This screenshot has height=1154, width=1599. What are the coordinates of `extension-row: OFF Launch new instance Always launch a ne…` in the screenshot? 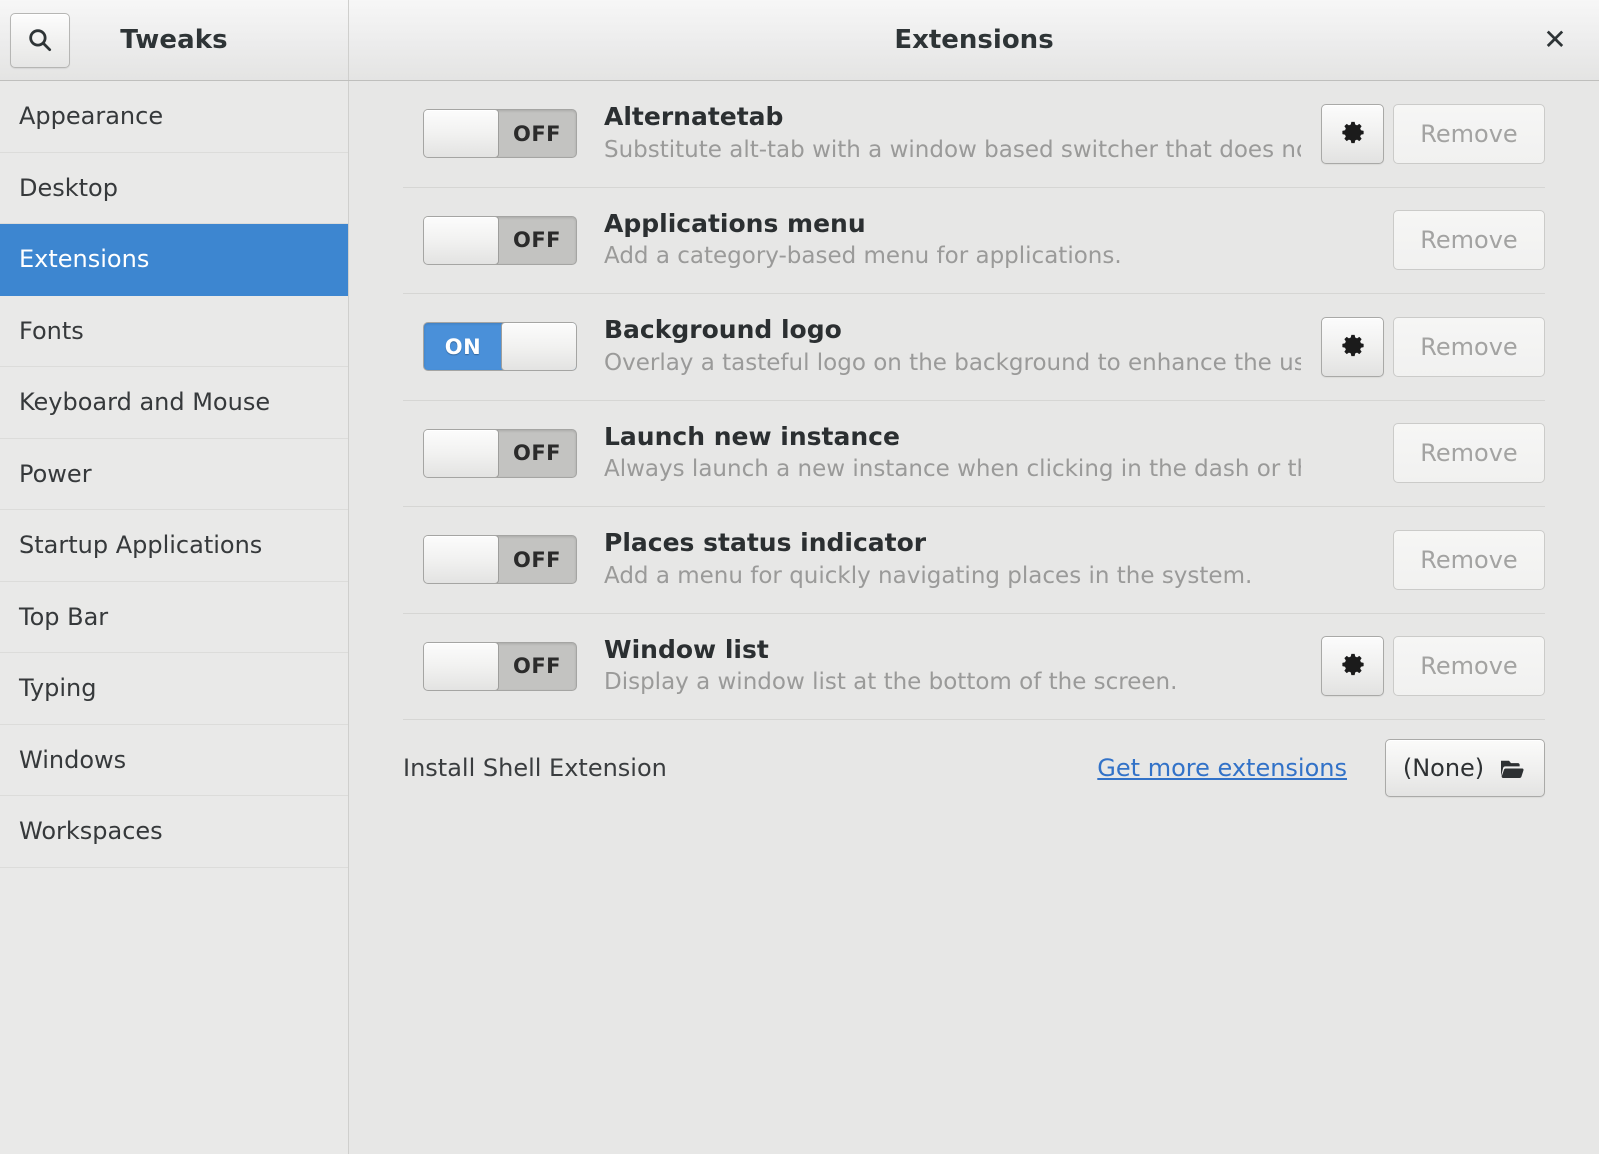 It's located at (974, 454).